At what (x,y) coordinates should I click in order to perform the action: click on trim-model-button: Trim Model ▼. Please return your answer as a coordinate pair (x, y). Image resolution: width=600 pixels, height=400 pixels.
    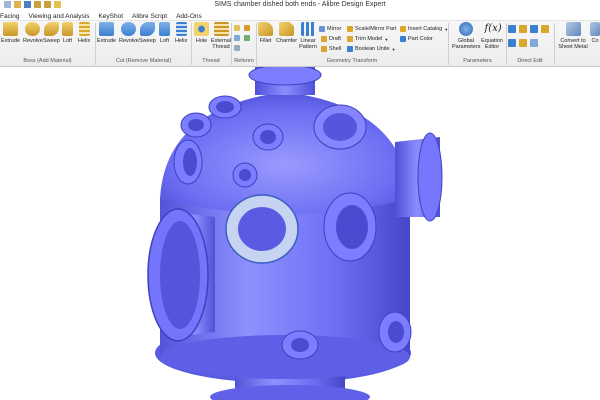
    Looking at the image, I should click on (367, 39).